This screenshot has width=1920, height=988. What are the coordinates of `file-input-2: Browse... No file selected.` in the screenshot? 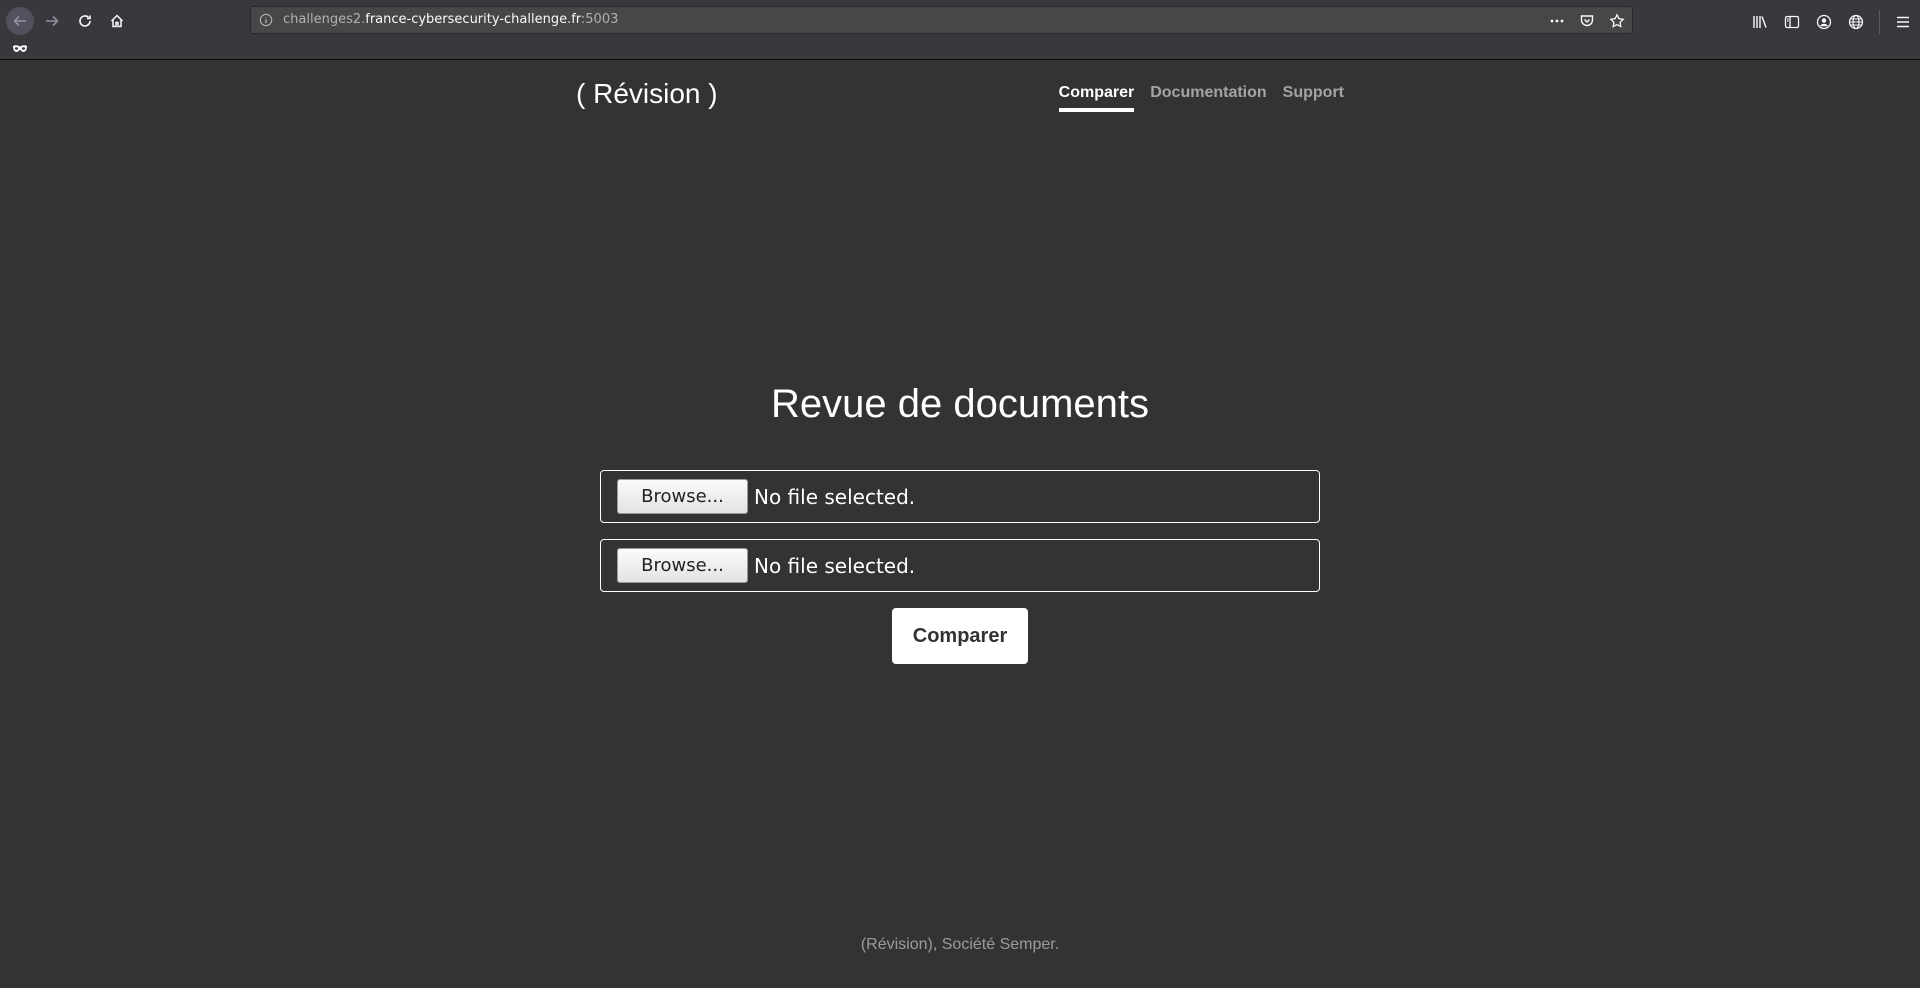 It's located at (960, 565).